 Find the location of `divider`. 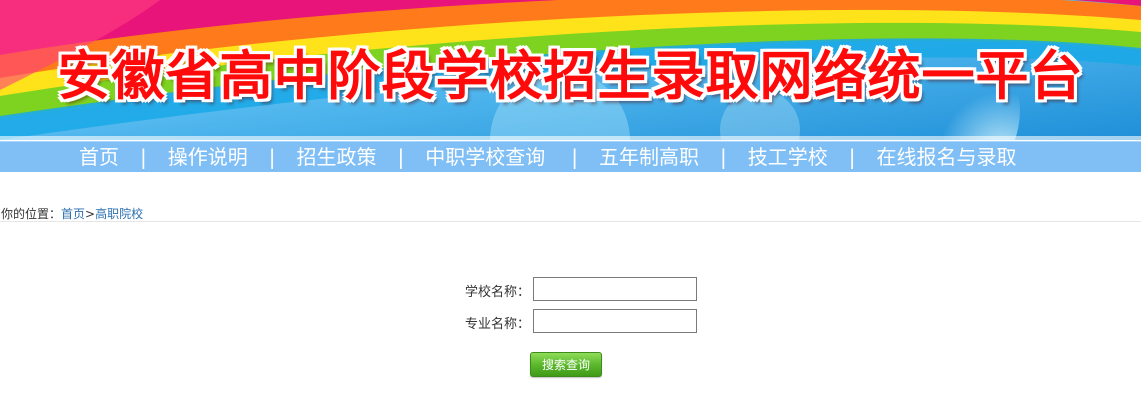

divider is located at coordinates (570, 221).